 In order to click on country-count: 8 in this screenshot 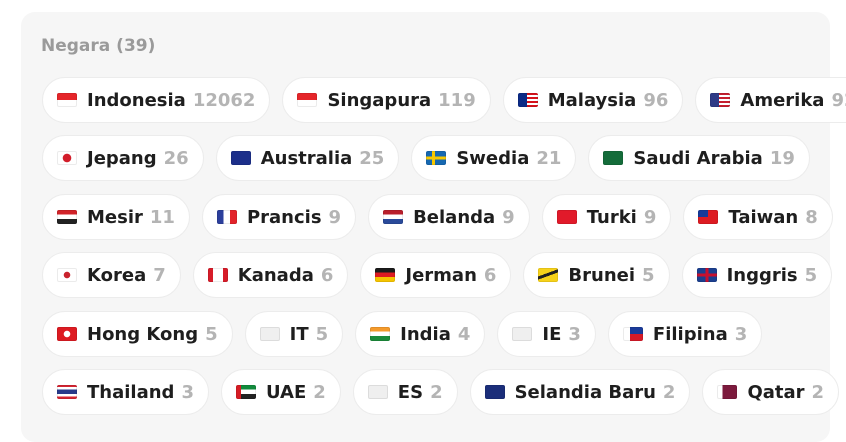, I will do `click(811, 217)`.